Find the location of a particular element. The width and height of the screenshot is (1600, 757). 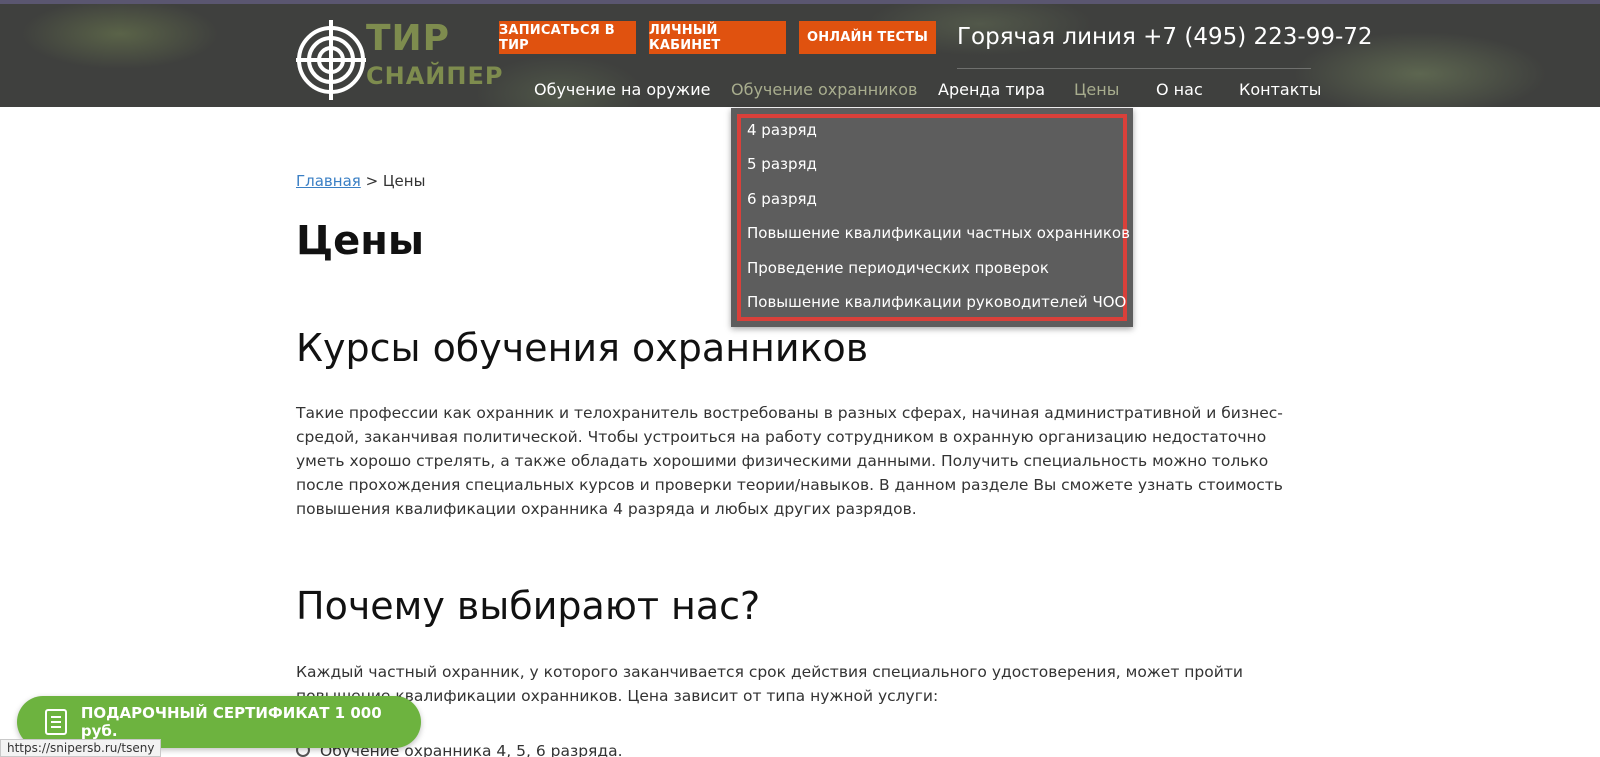

dropdown-item-grade-4: 4 разряд is located at coordinates (782, 130).